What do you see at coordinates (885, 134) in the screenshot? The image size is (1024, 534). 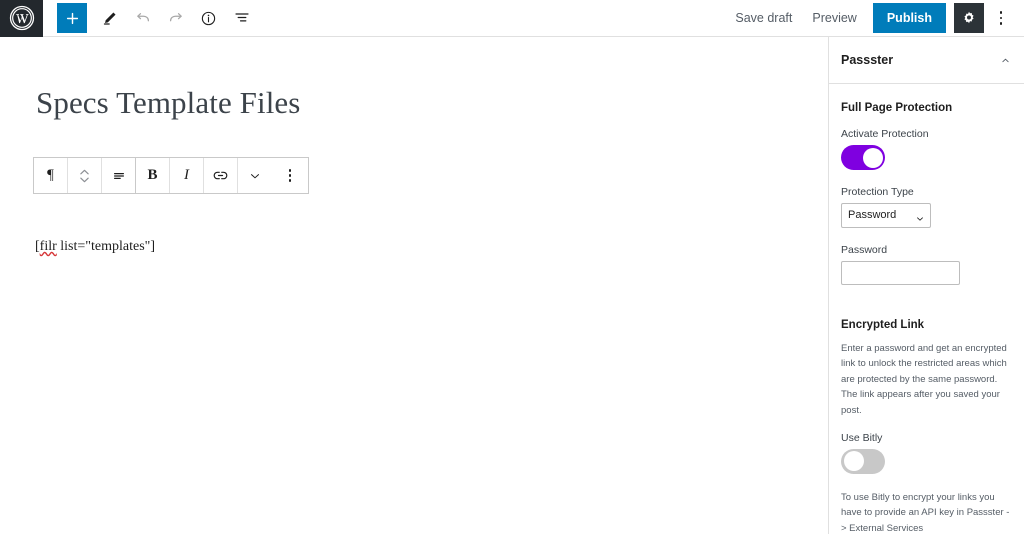 I see `activate-protection-label: Activate Protection` at bounding box center [885, 134].